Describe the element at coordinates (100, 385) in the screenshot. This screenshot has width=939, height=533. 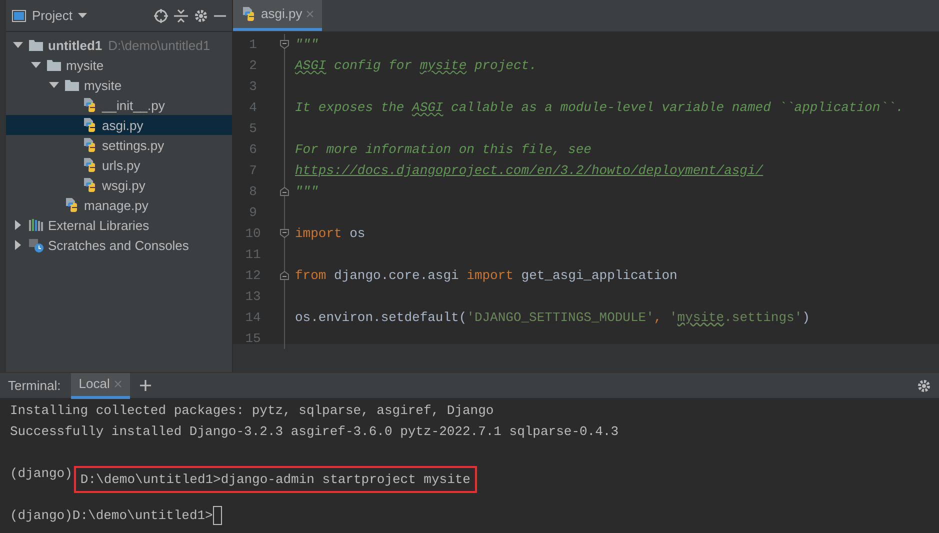
I see `terminal-tab: Local` at that location.